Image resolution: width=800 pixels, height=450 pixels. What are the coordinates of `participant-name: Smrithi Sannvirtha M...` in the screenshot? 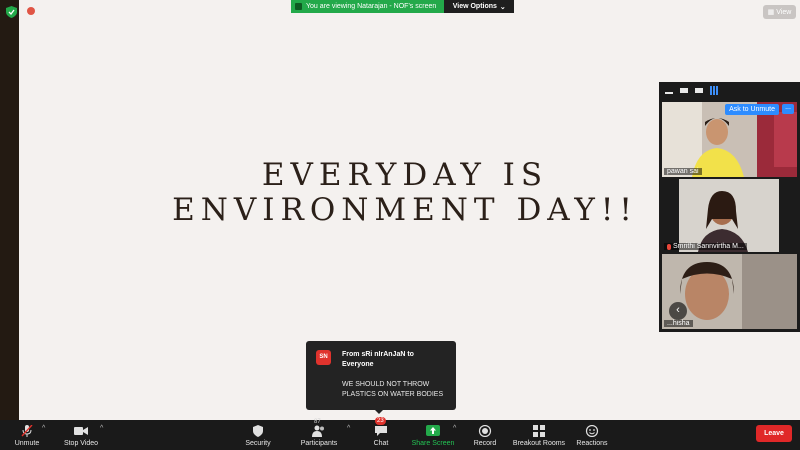 It's located at (705, 246).